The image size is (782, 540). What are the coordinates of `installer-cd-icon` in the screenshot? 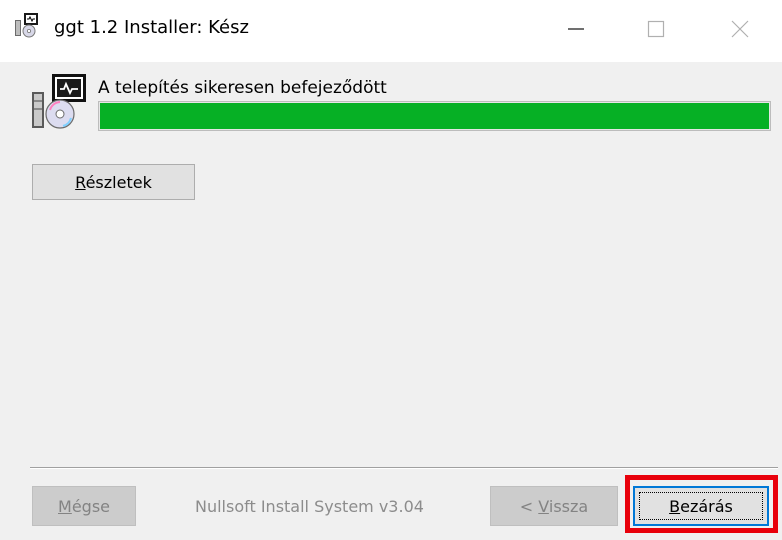 It's located at (60, 101).